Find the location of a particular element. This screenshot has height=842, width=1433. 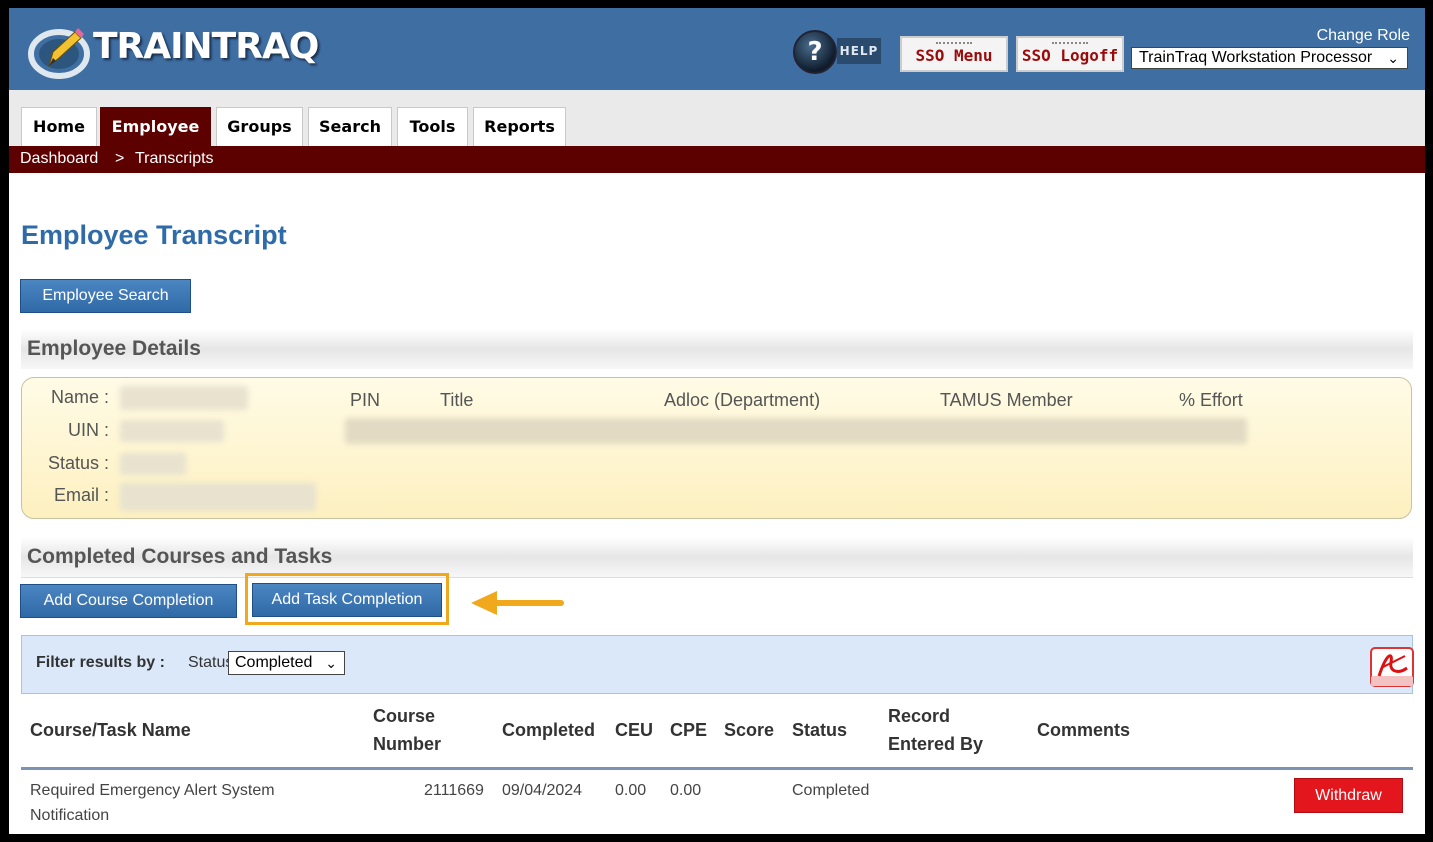

traintraq-logo: TRAINTRAQ is located at coordinates (185, 50).